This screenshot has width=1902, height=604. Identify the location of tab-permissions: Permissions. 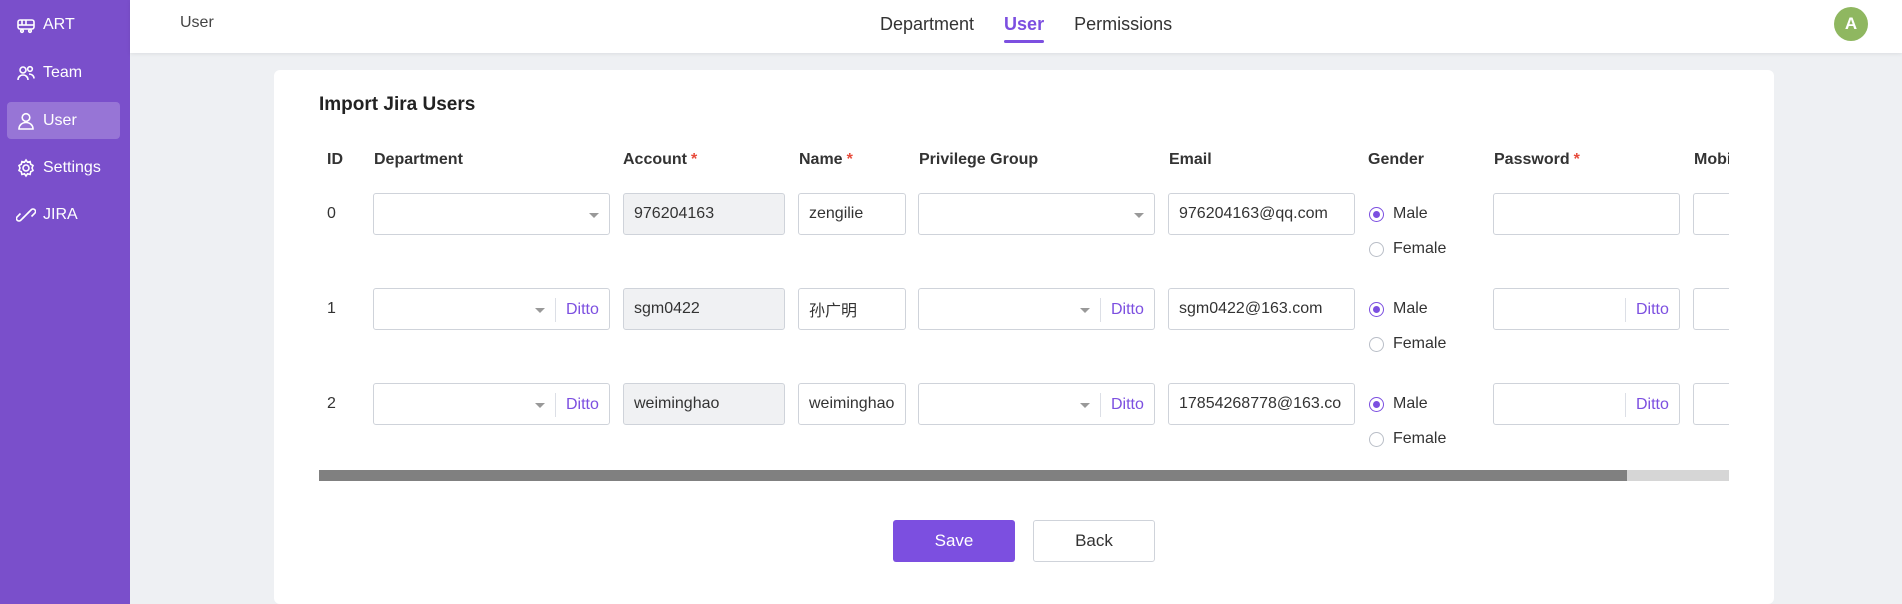
(1123, 26).